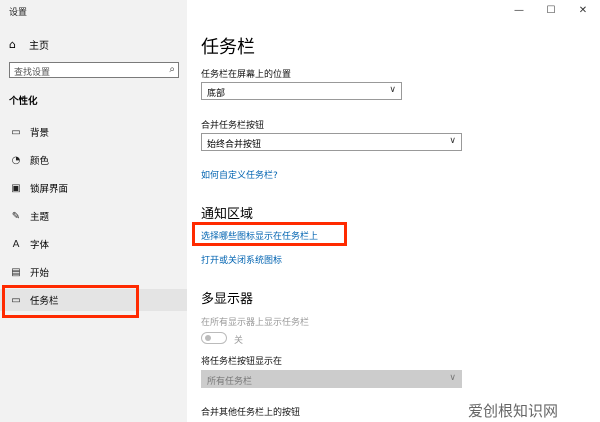 The image size is (600, 422). I want to click on search-icon: ⌕, so click(172, 69).